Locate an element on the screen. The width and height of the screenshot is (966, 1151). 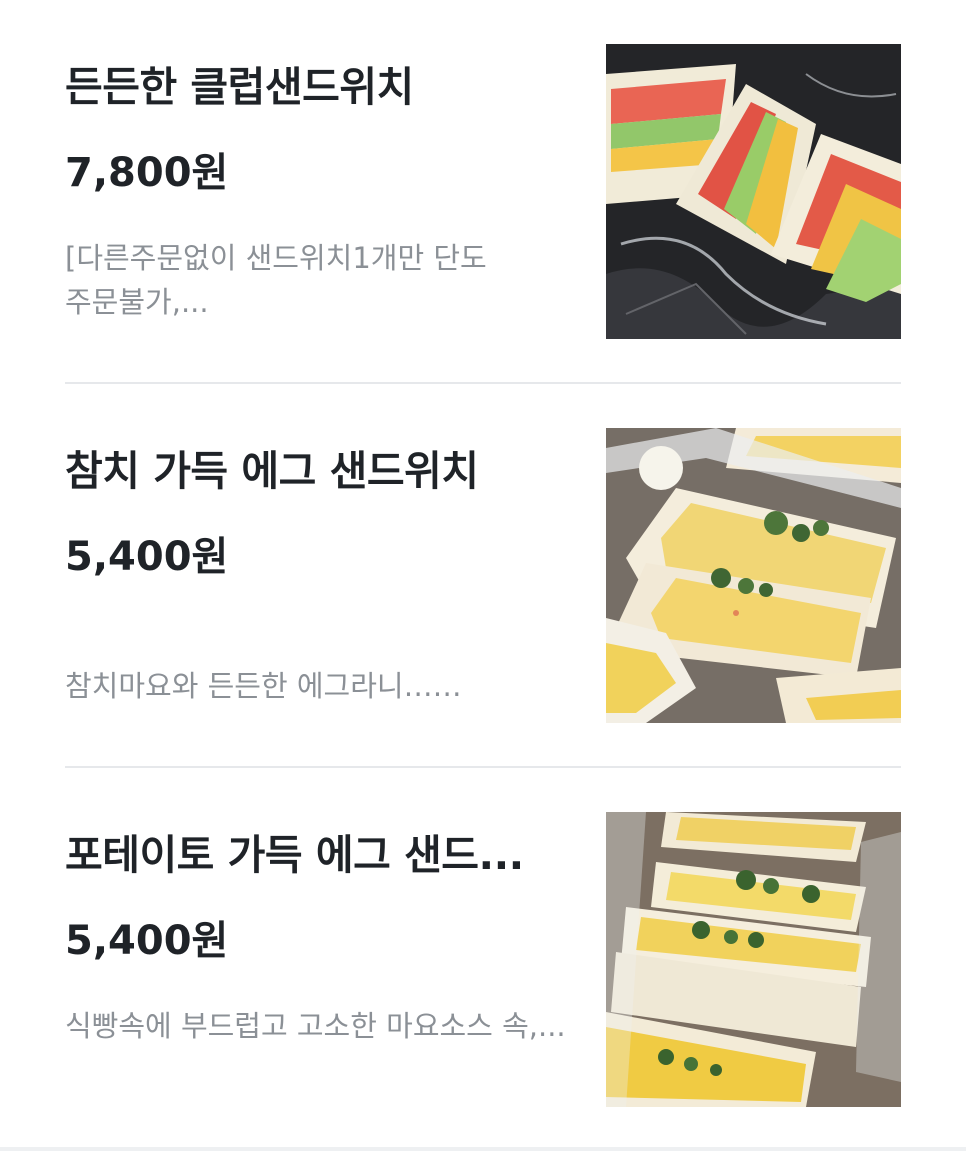
tuna-egg-sandwich-photo is located at coordinates (753, 575).